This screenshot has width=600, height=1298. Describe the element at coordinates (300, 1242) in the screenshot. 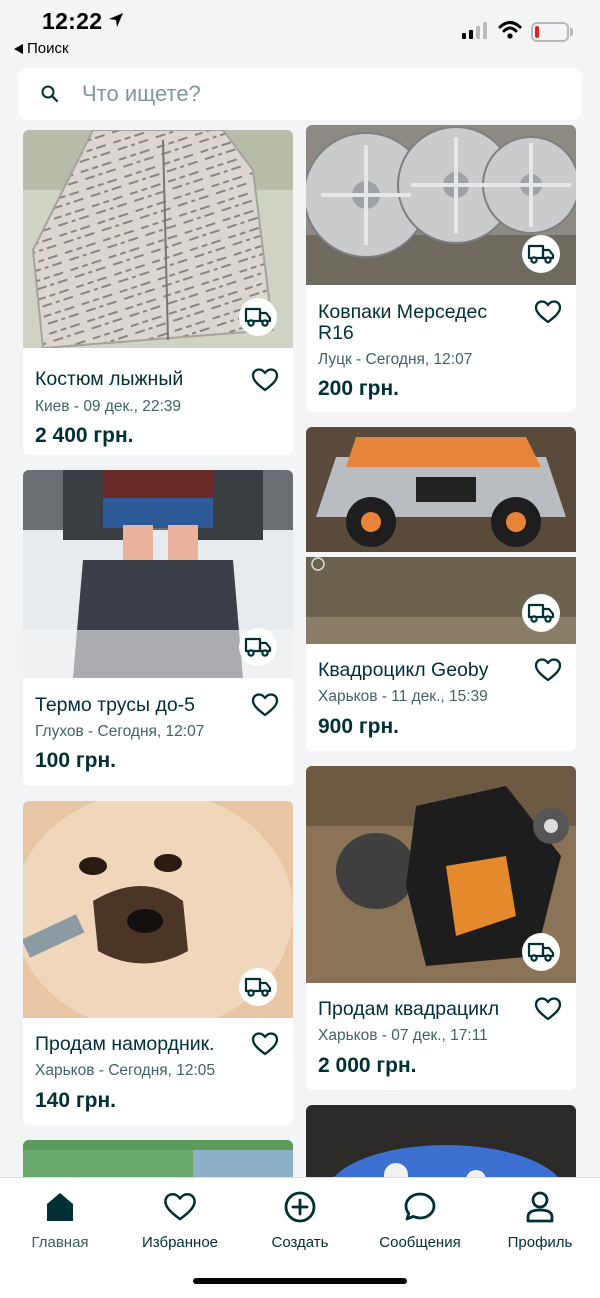

I see `tab-label: Создать` at that location.